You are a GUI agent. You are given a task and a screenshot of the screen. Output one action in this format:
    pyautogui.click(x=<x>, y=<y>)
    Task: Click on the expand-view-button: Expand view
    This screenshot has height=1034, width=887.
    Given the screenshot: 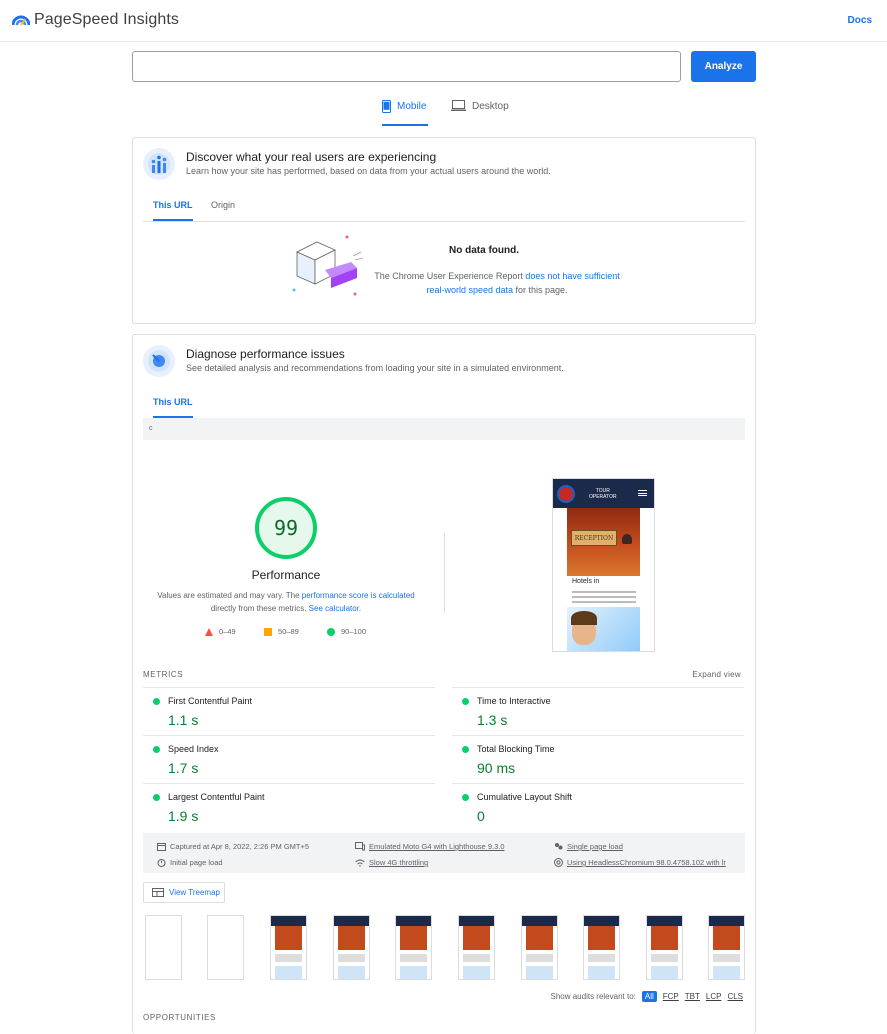 What is the action you would take?
    pyautogui.click(x=716, y=674)
    